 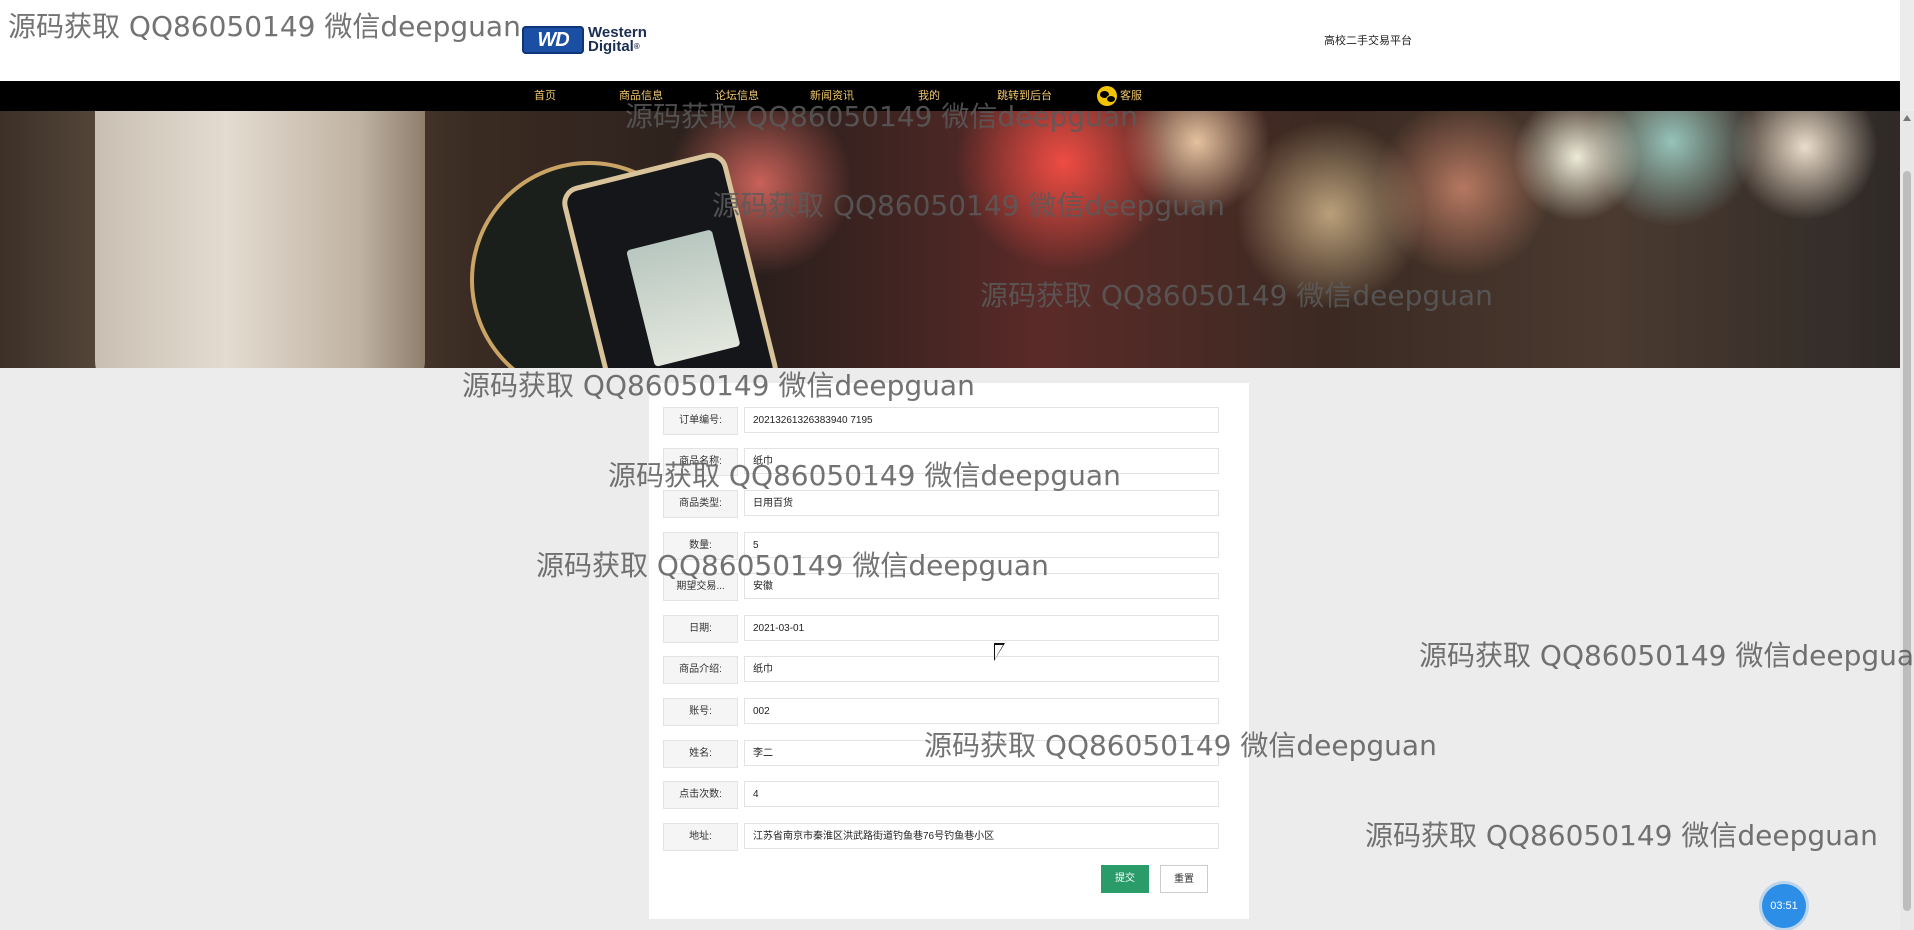 I want to click on form-row-description: 商品介绍: 纸巾, so click(x=948, y=670).